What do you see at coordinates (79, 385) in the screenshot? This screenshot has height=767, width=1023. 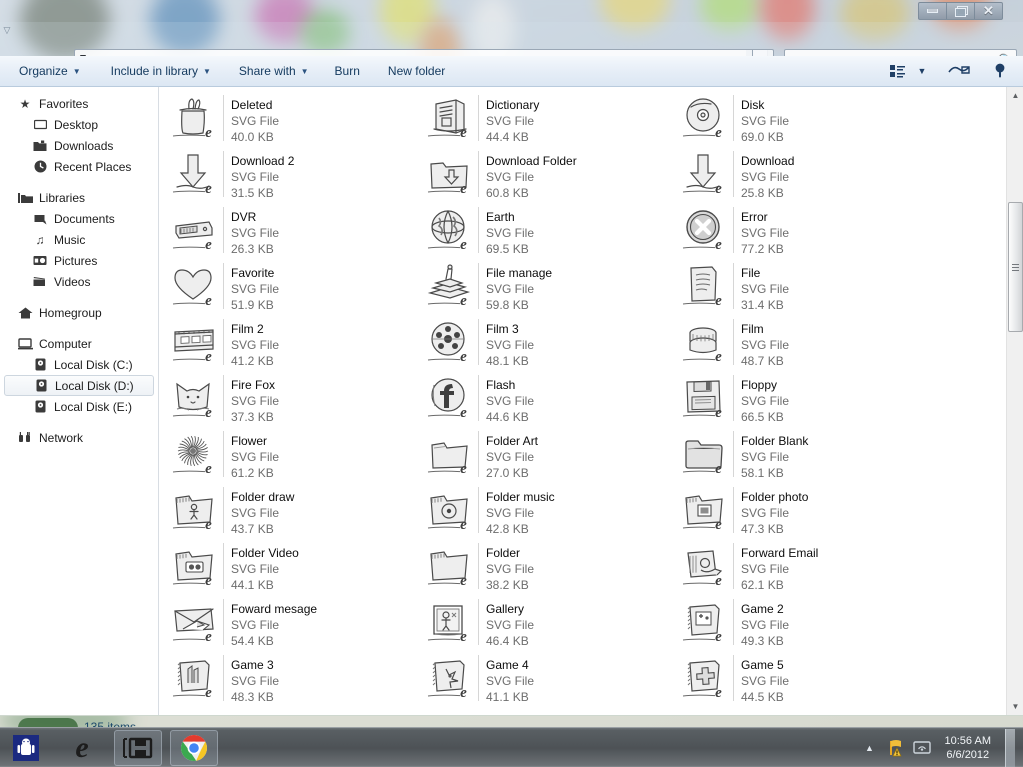 I see `sidebar-item-local-disk-d: Local Disk (D:)` at bounding box center [79, 385].